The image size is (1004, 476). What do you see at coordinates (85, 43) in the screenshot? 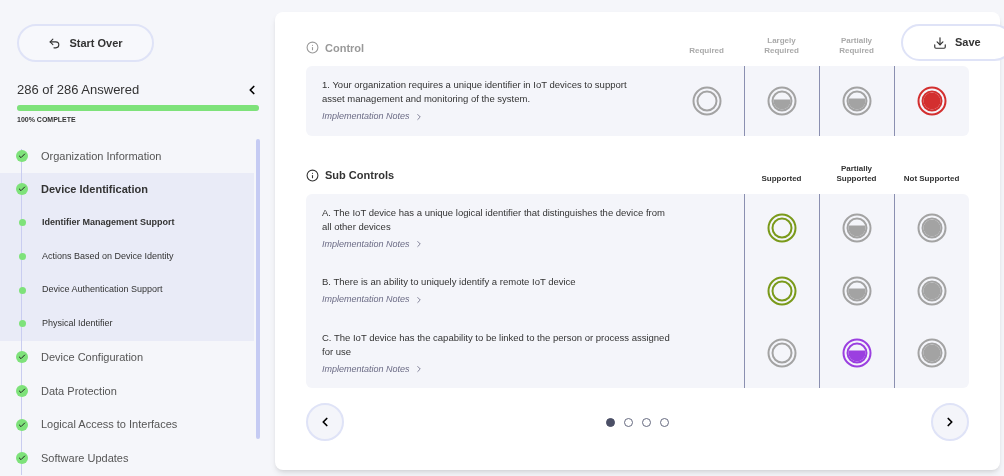
I see `start-over-button: Start Over` at bounding box center [85, 43].